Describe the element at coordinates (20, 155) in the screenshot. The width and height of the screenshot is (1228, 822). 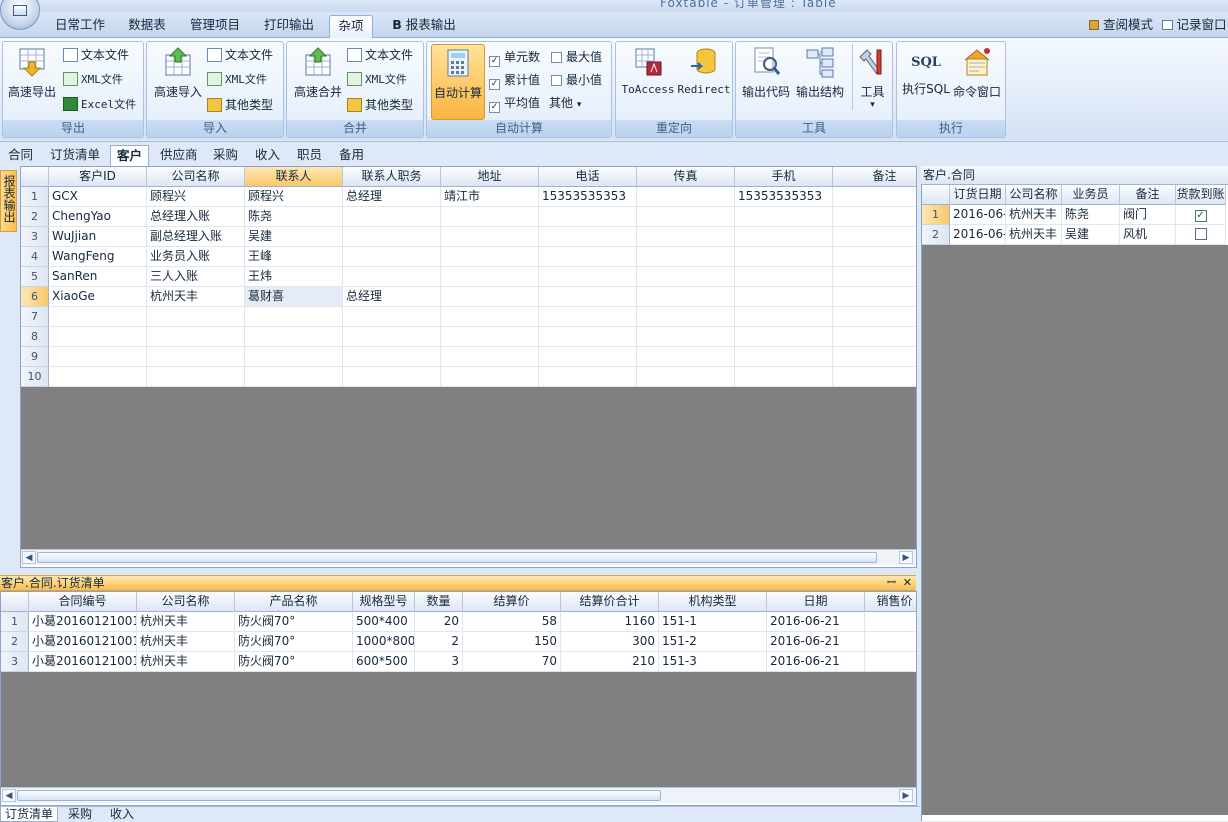
I see `tab-contract: 合同` at that location.